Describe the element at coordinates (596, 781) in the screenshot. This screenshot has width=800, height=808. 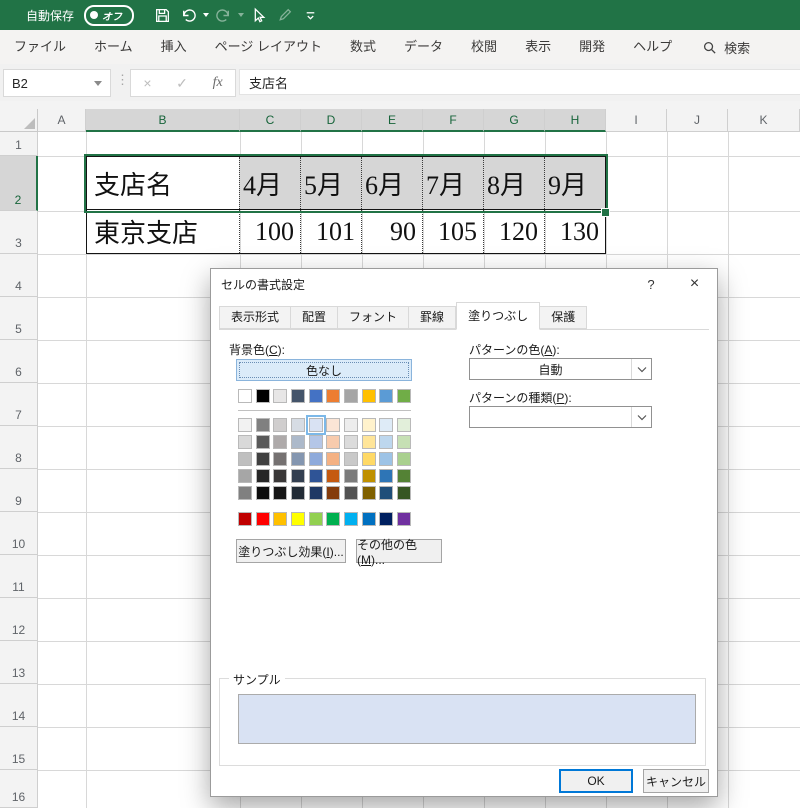
I see `ok-button: OK` at that location.